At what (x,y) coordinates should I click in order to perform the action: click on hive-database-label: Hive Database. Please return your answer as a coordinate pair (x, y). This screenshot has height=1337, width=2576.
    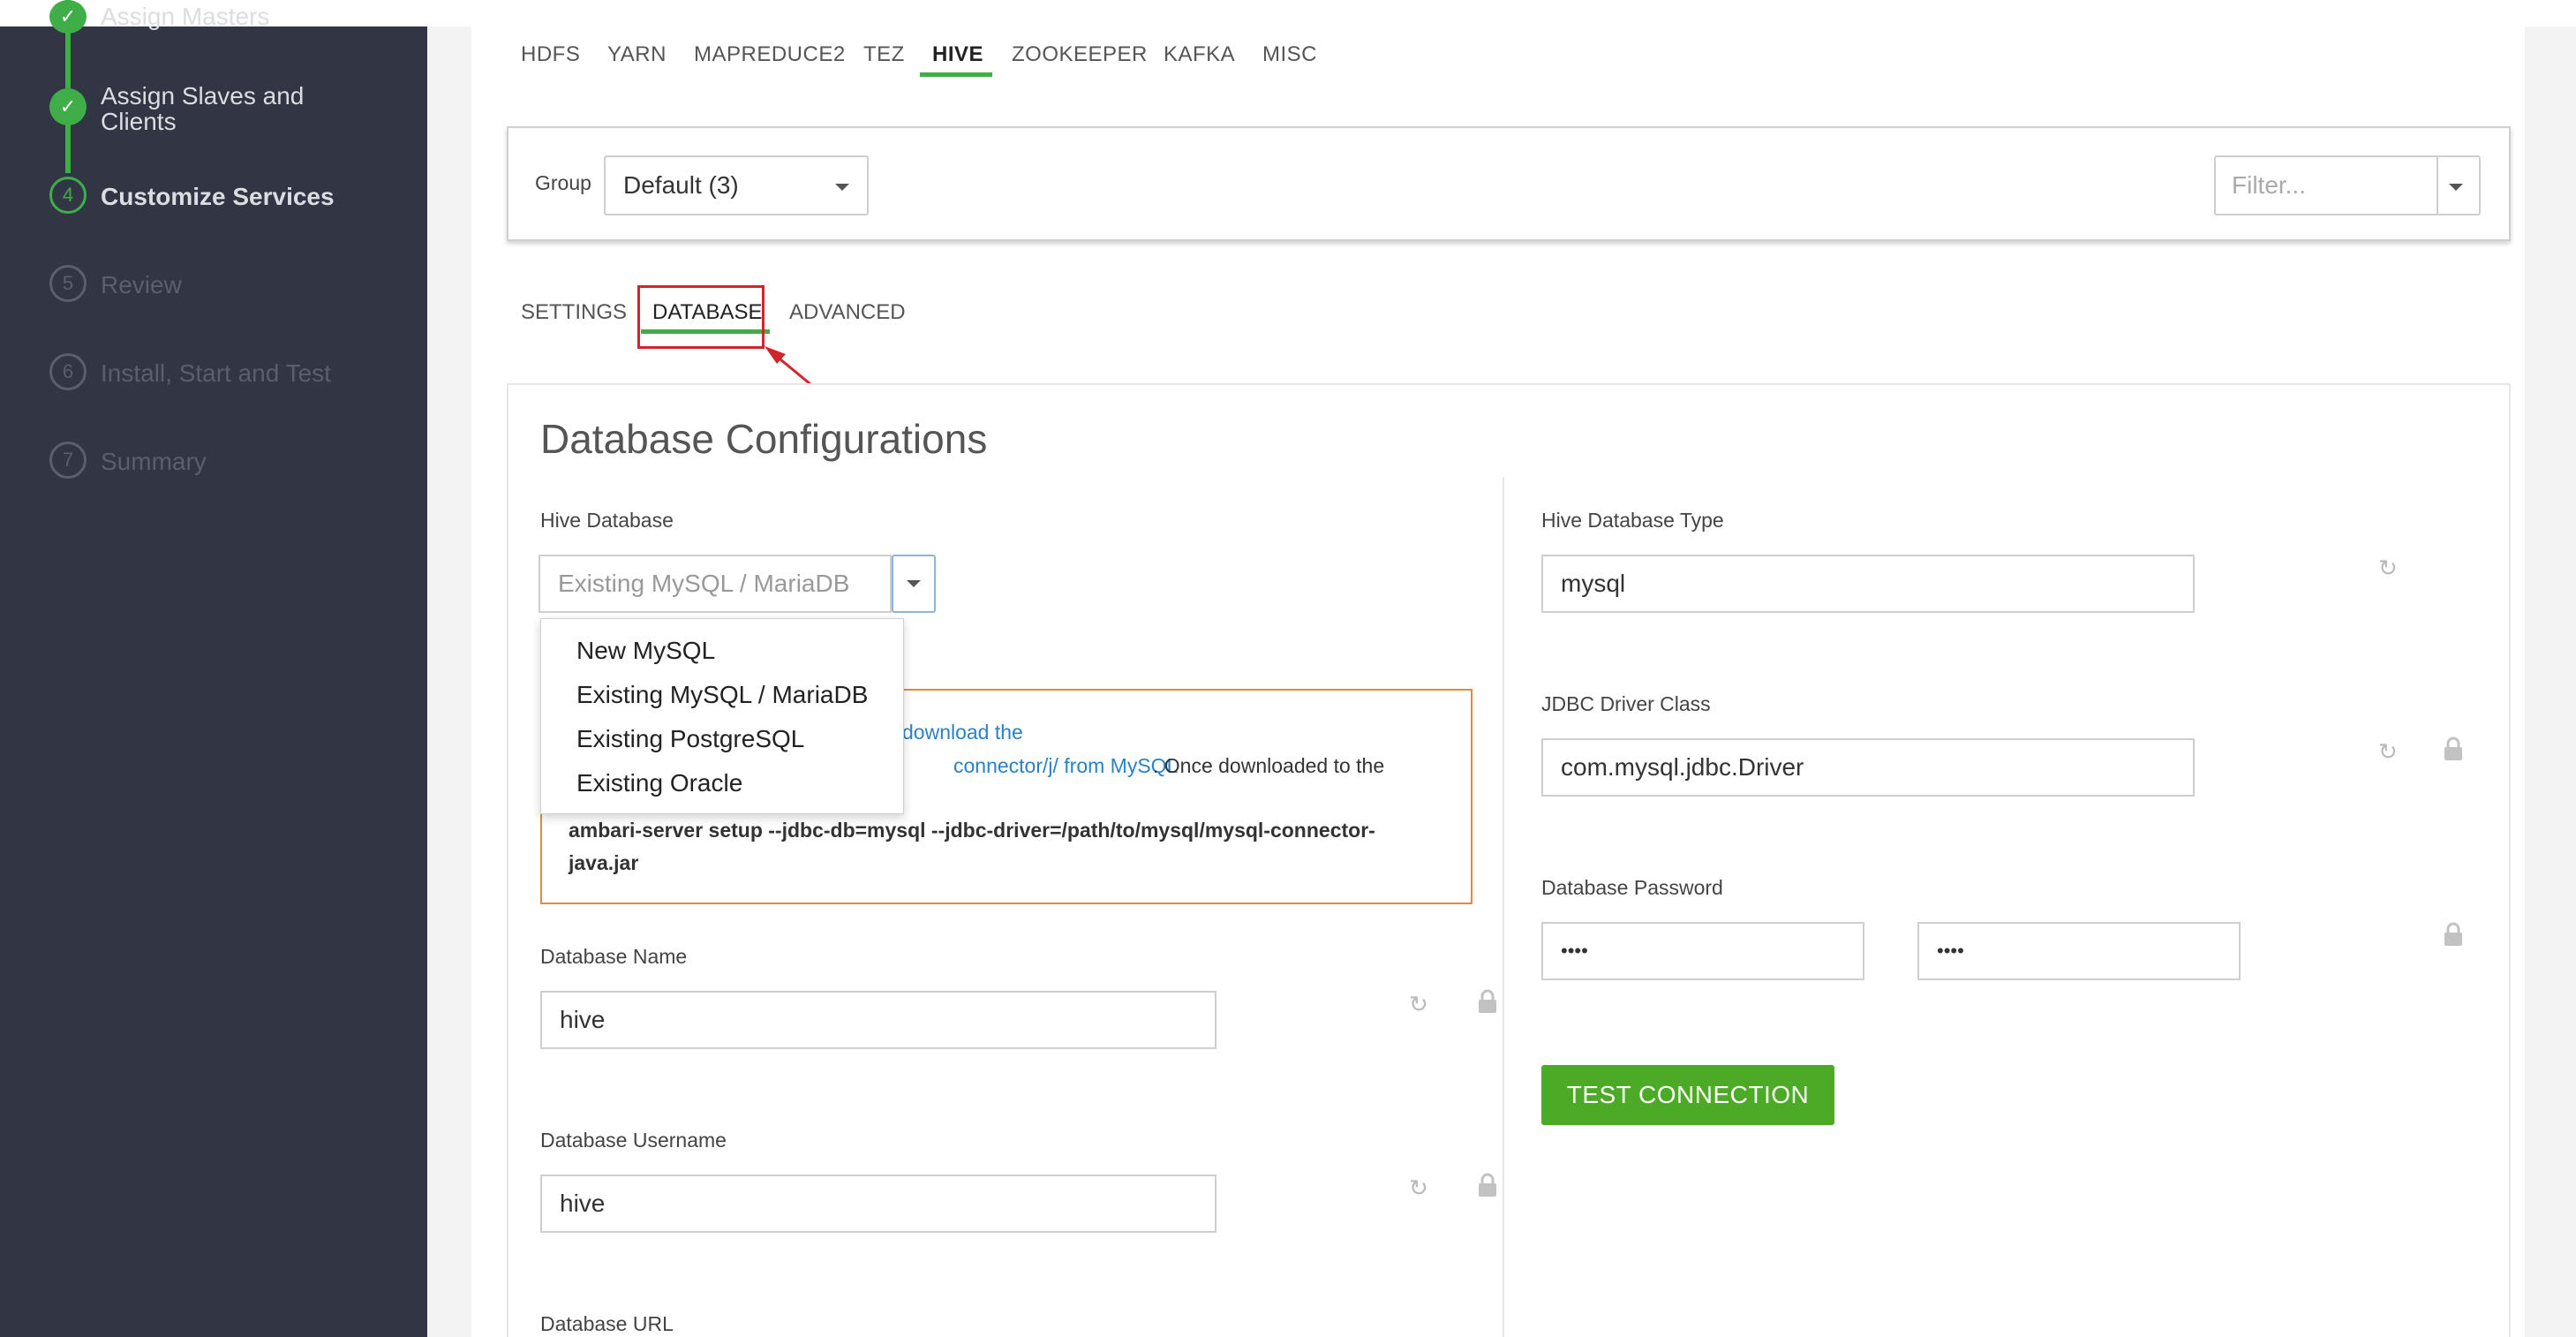
    Looking at the image, I should click on (607, 520).